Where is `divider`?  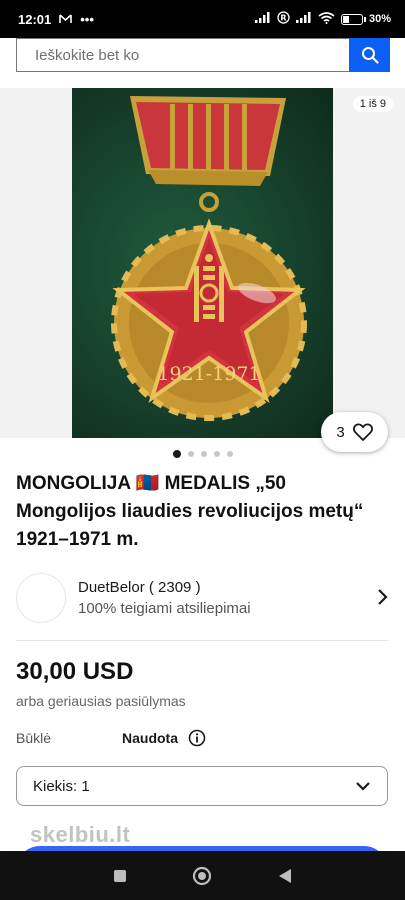 divider is located at coordinates (202, 640).